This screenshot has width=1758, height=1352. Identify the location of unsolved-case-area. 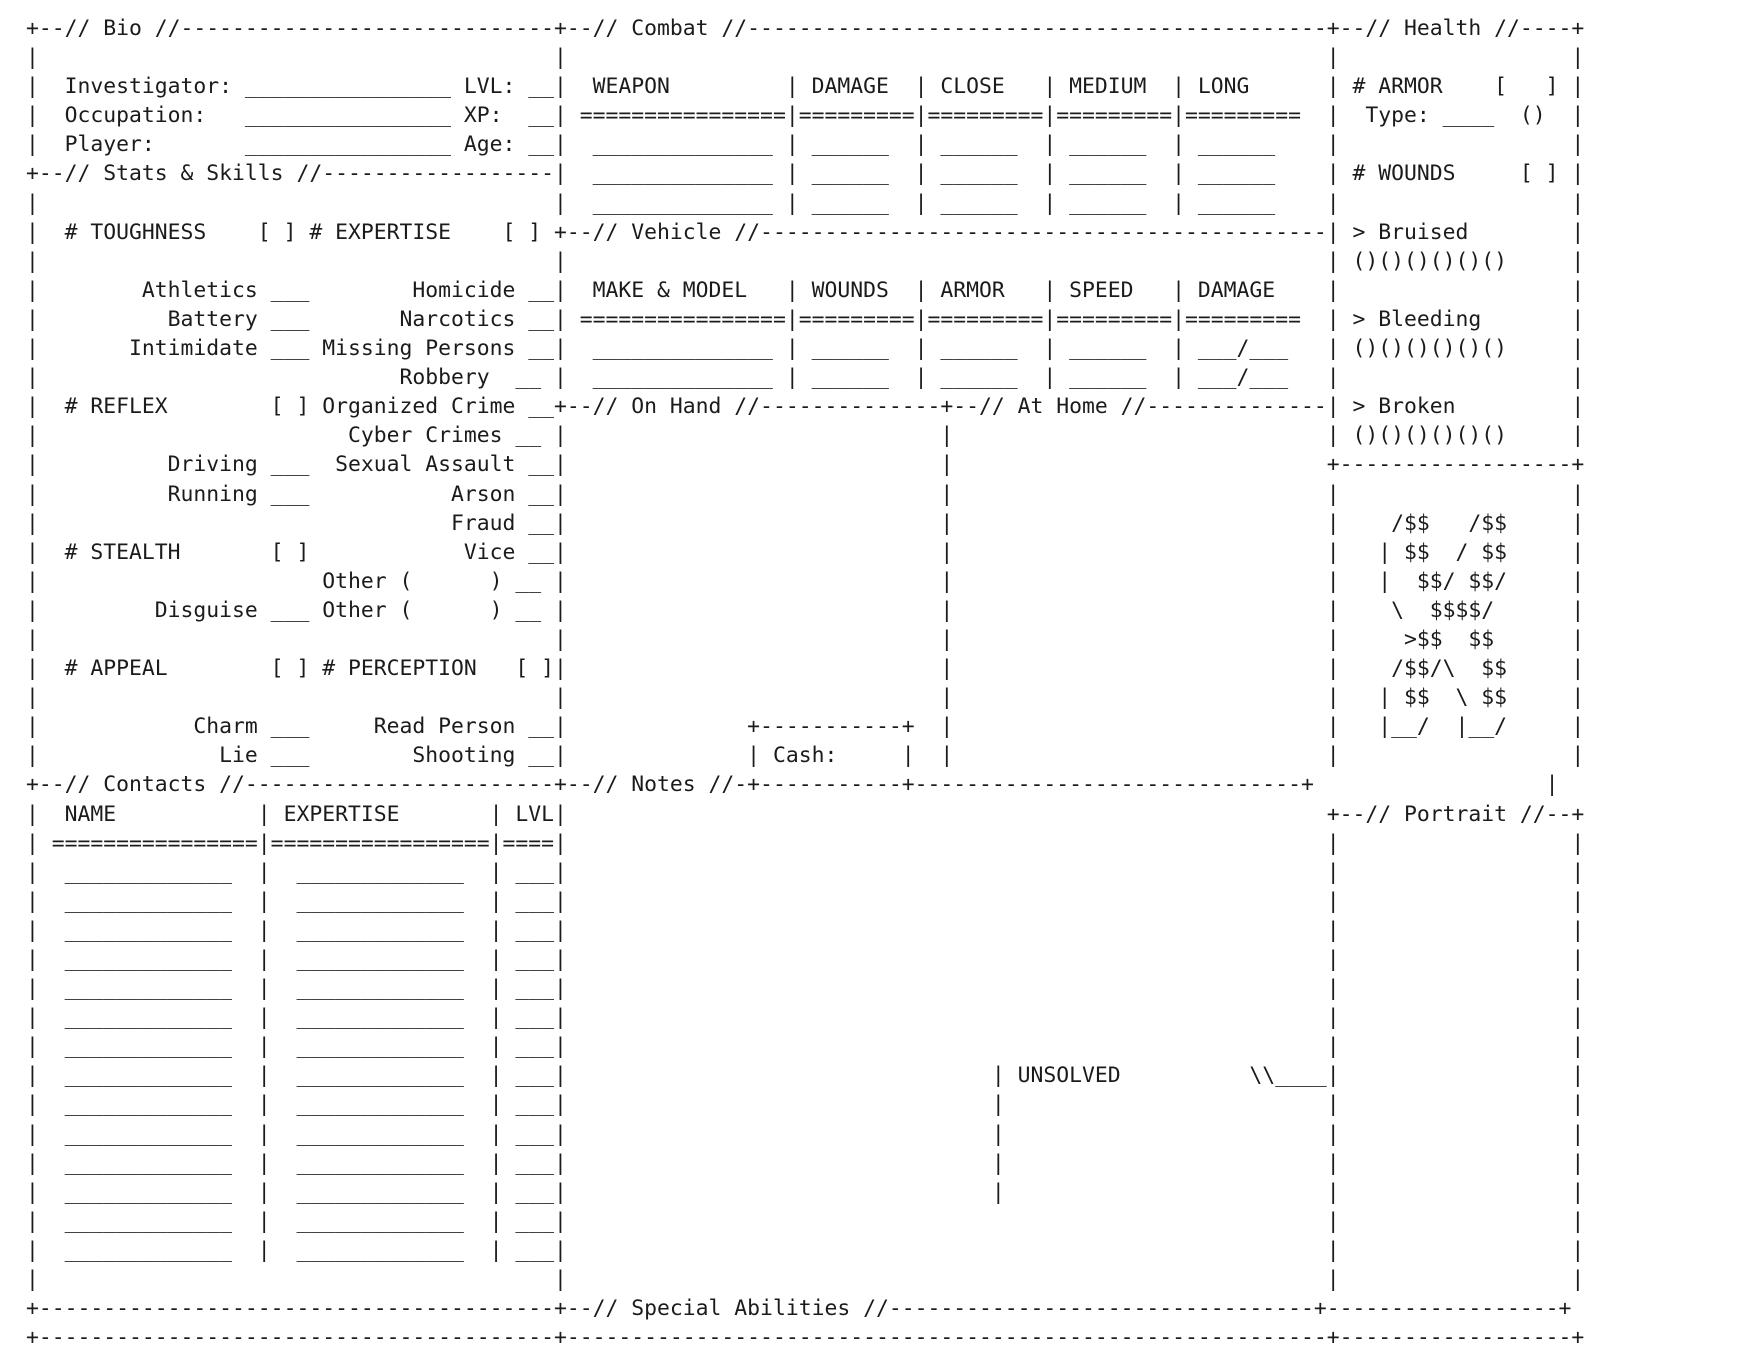
(1117, 1005).